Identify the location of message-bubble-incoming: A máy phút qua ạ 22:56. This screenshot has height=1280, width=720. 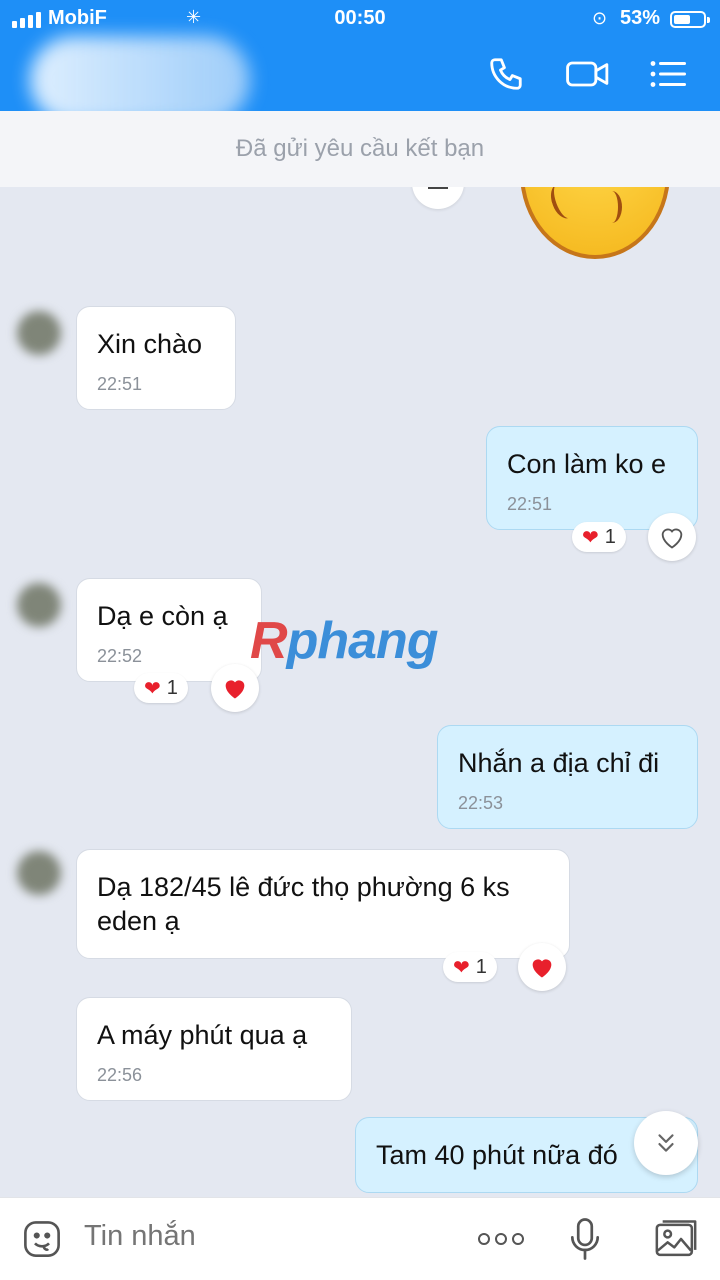
(214, 1049).